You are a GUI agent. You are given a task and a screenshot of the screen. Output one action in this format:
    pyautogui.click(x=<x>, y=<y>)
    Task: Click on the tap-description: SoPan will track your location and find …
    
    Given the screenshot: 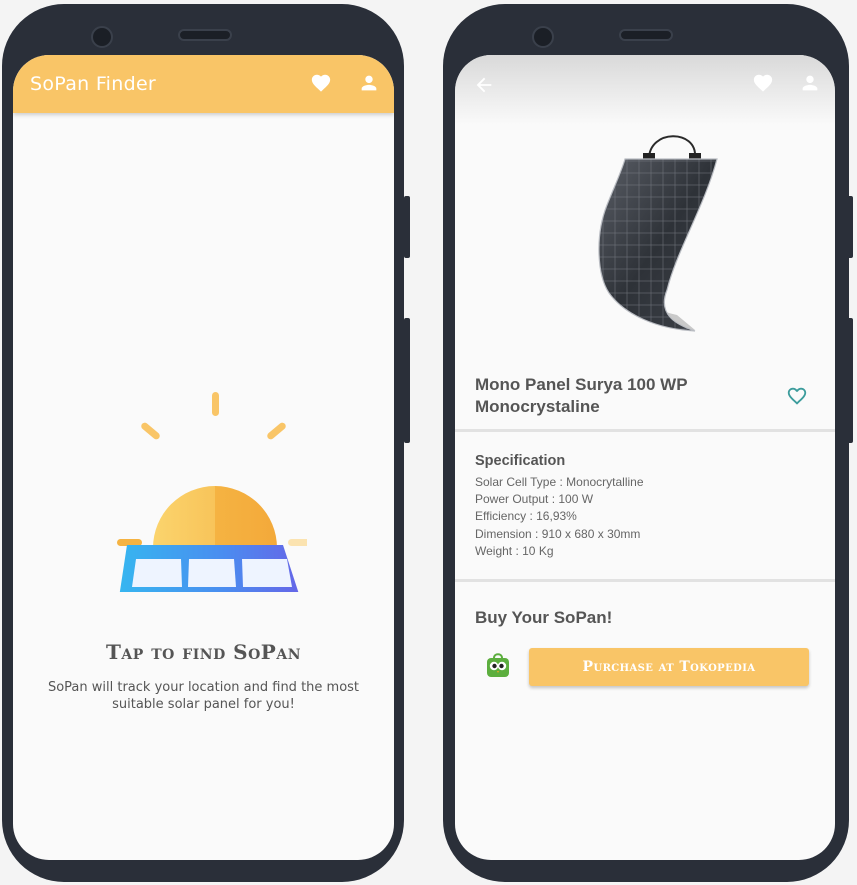 What is the action you would take?
    pyautogui.click(x=203, y=696)
    